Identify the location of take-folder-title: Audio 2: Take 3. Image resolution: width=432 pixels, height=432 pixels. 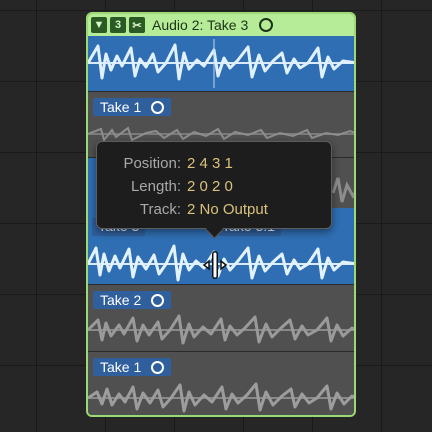
(200, 25).